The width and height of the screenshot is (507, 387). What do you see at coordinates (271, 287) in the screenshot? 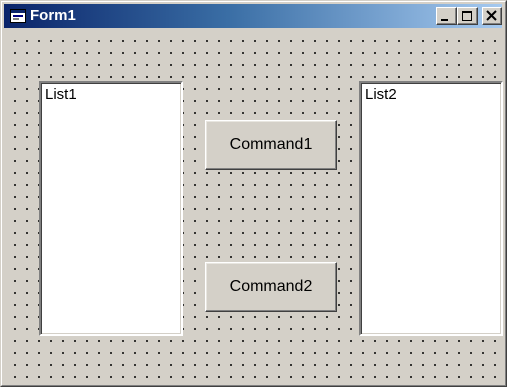
I see `command2-button: Command2` at bounding box center [271, 287].